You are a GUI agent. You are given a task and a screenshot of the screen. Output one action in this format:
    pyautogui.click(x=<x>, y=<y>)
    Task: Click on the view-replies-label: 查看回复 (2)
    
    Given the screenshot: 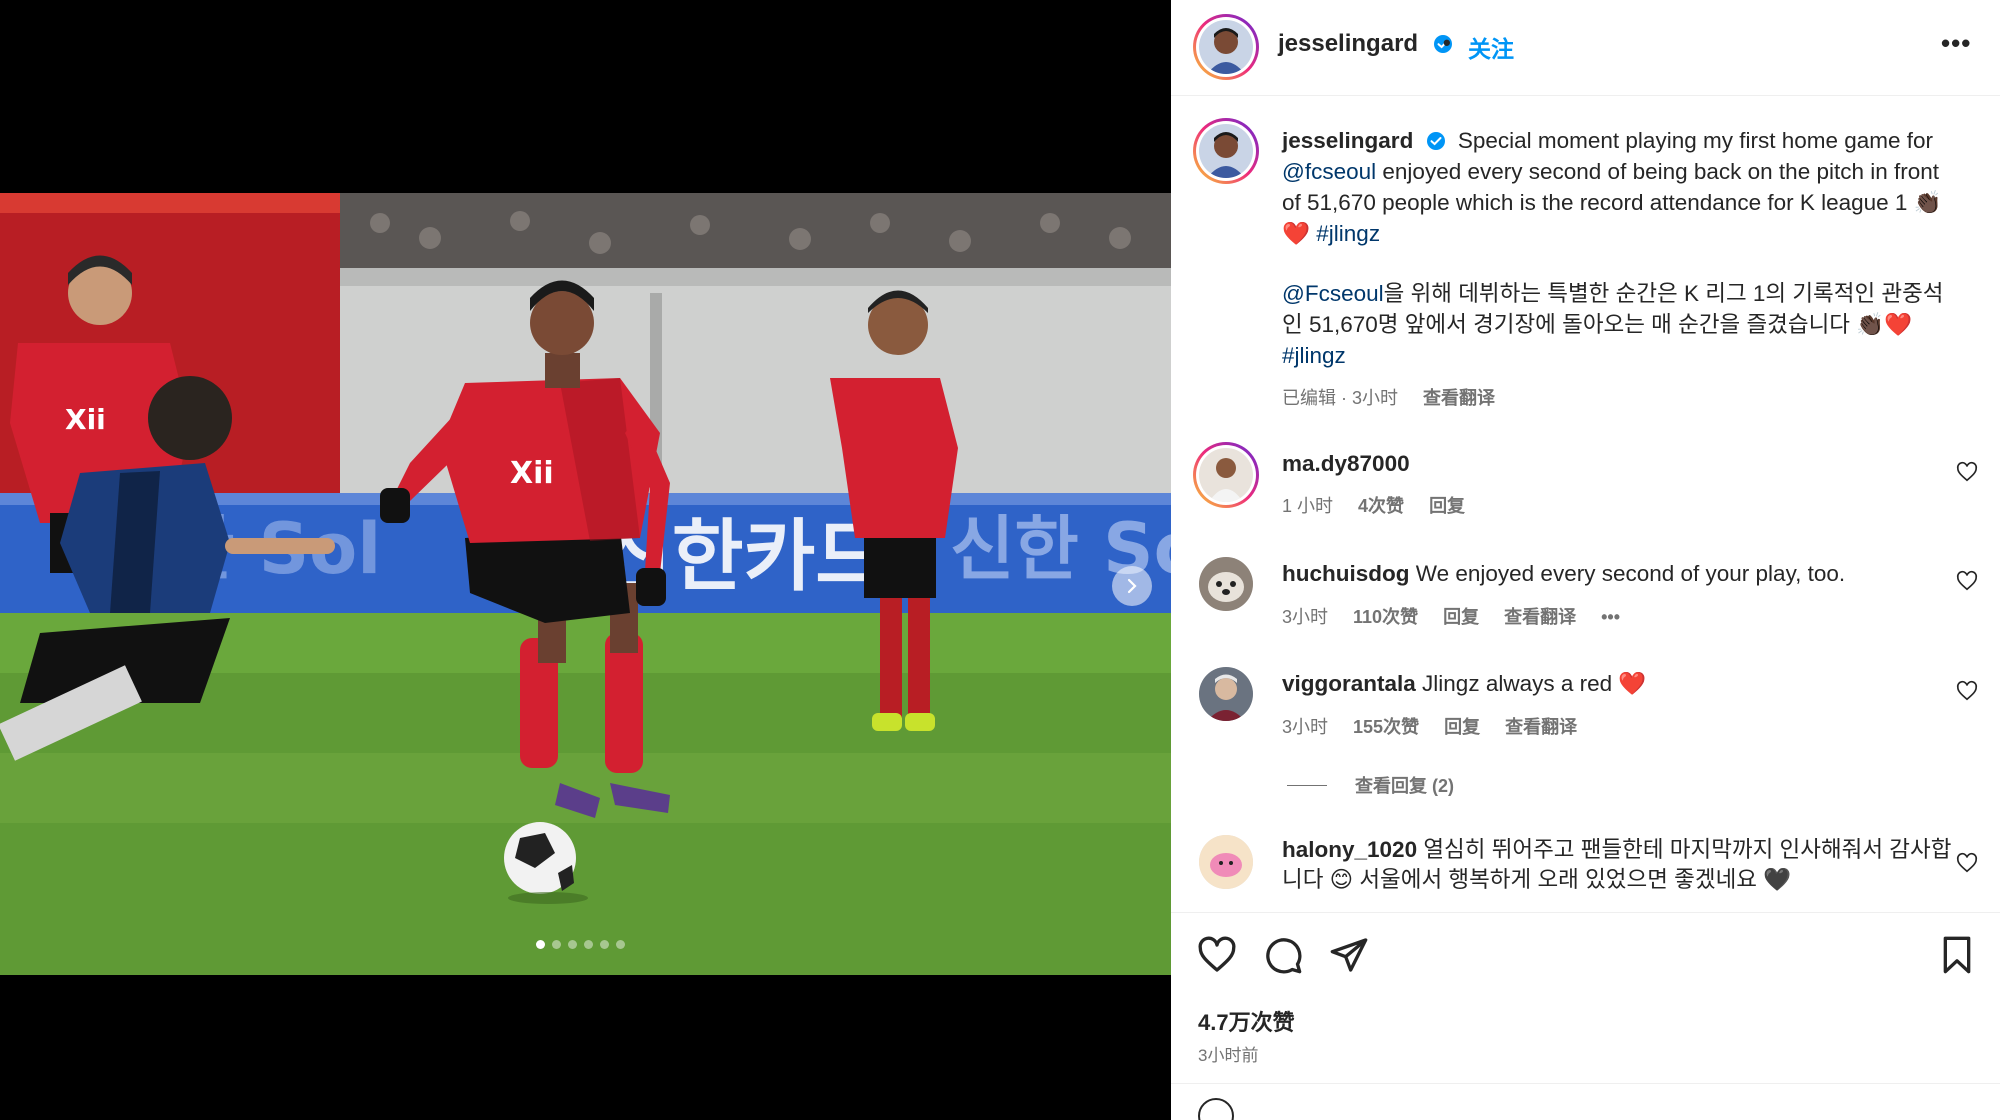 What is the action you would take?
    pyautogui.click(x=1404, y=786)
    